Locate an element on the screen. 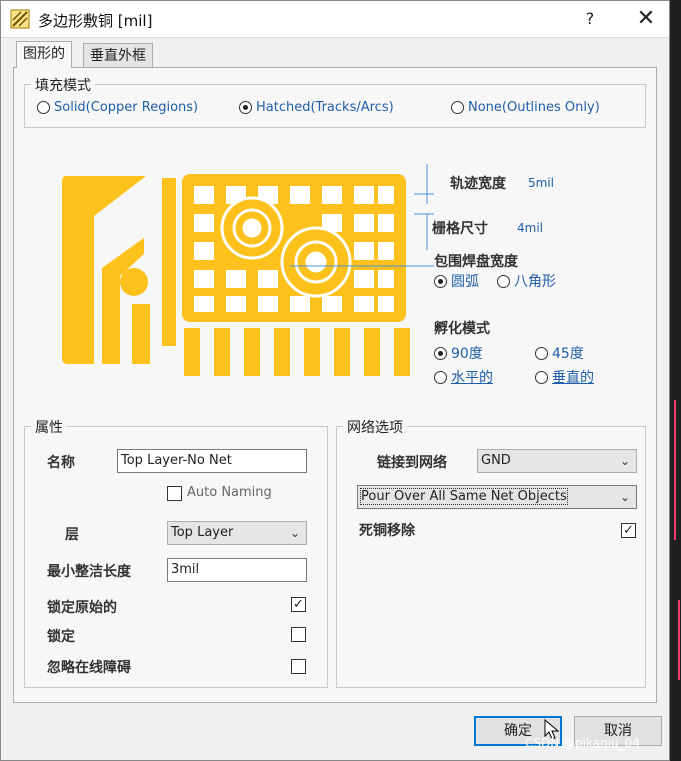 The image size is (681, 761). radio-vertical-indicator is located at coordinates (541, 377).